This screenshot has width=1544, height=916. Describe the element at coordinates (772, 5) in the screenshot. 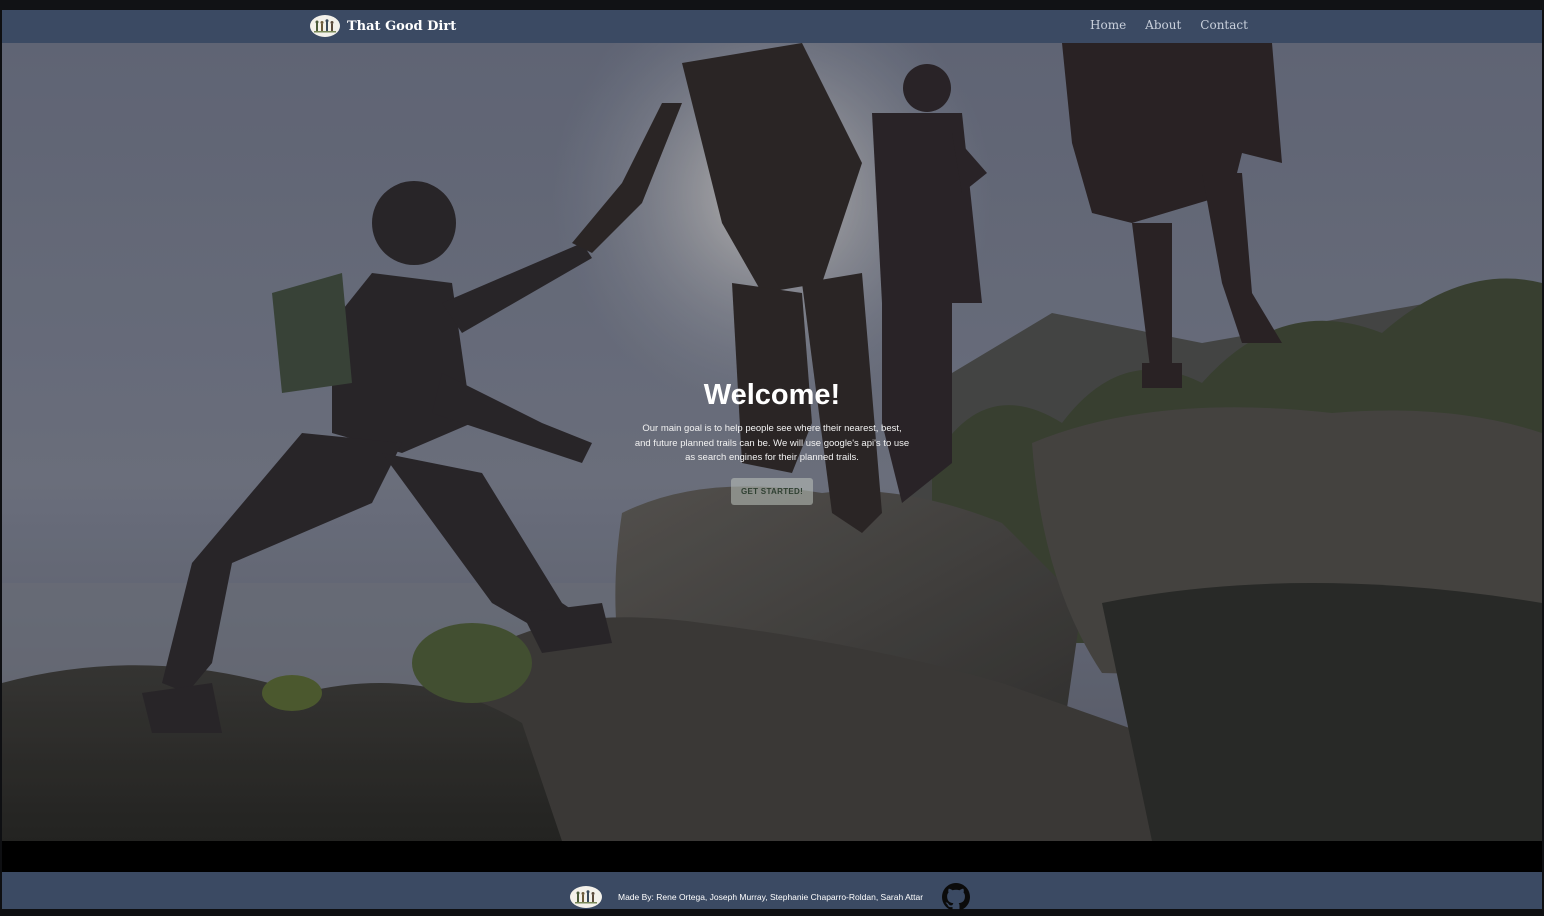

I see `window-frame` at that location.